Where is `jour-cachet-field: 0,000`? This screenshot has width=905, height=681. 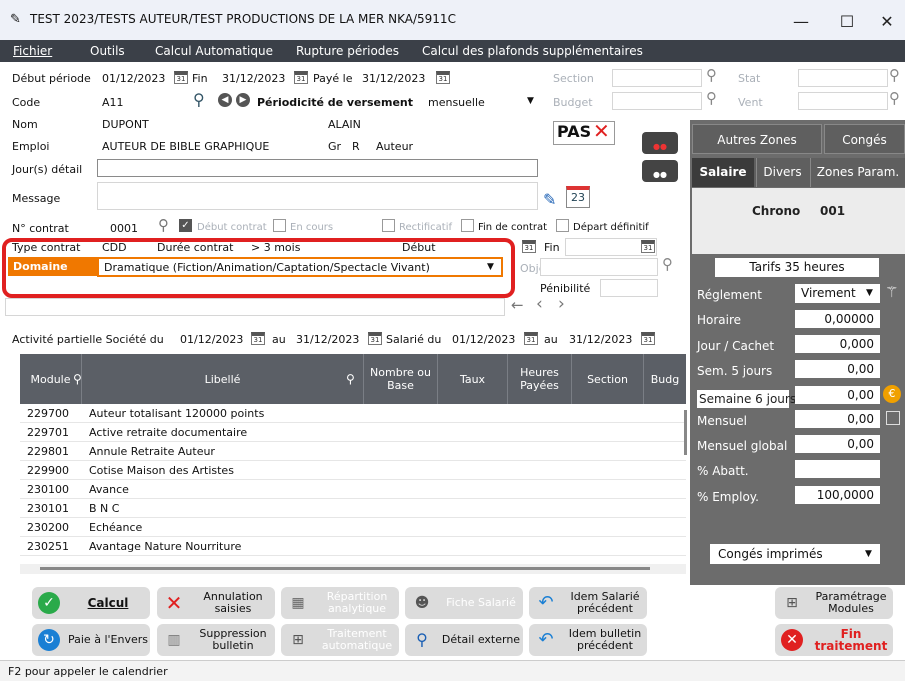
jour-cachet-field: 0,000 is located at coordinates (837, 344).